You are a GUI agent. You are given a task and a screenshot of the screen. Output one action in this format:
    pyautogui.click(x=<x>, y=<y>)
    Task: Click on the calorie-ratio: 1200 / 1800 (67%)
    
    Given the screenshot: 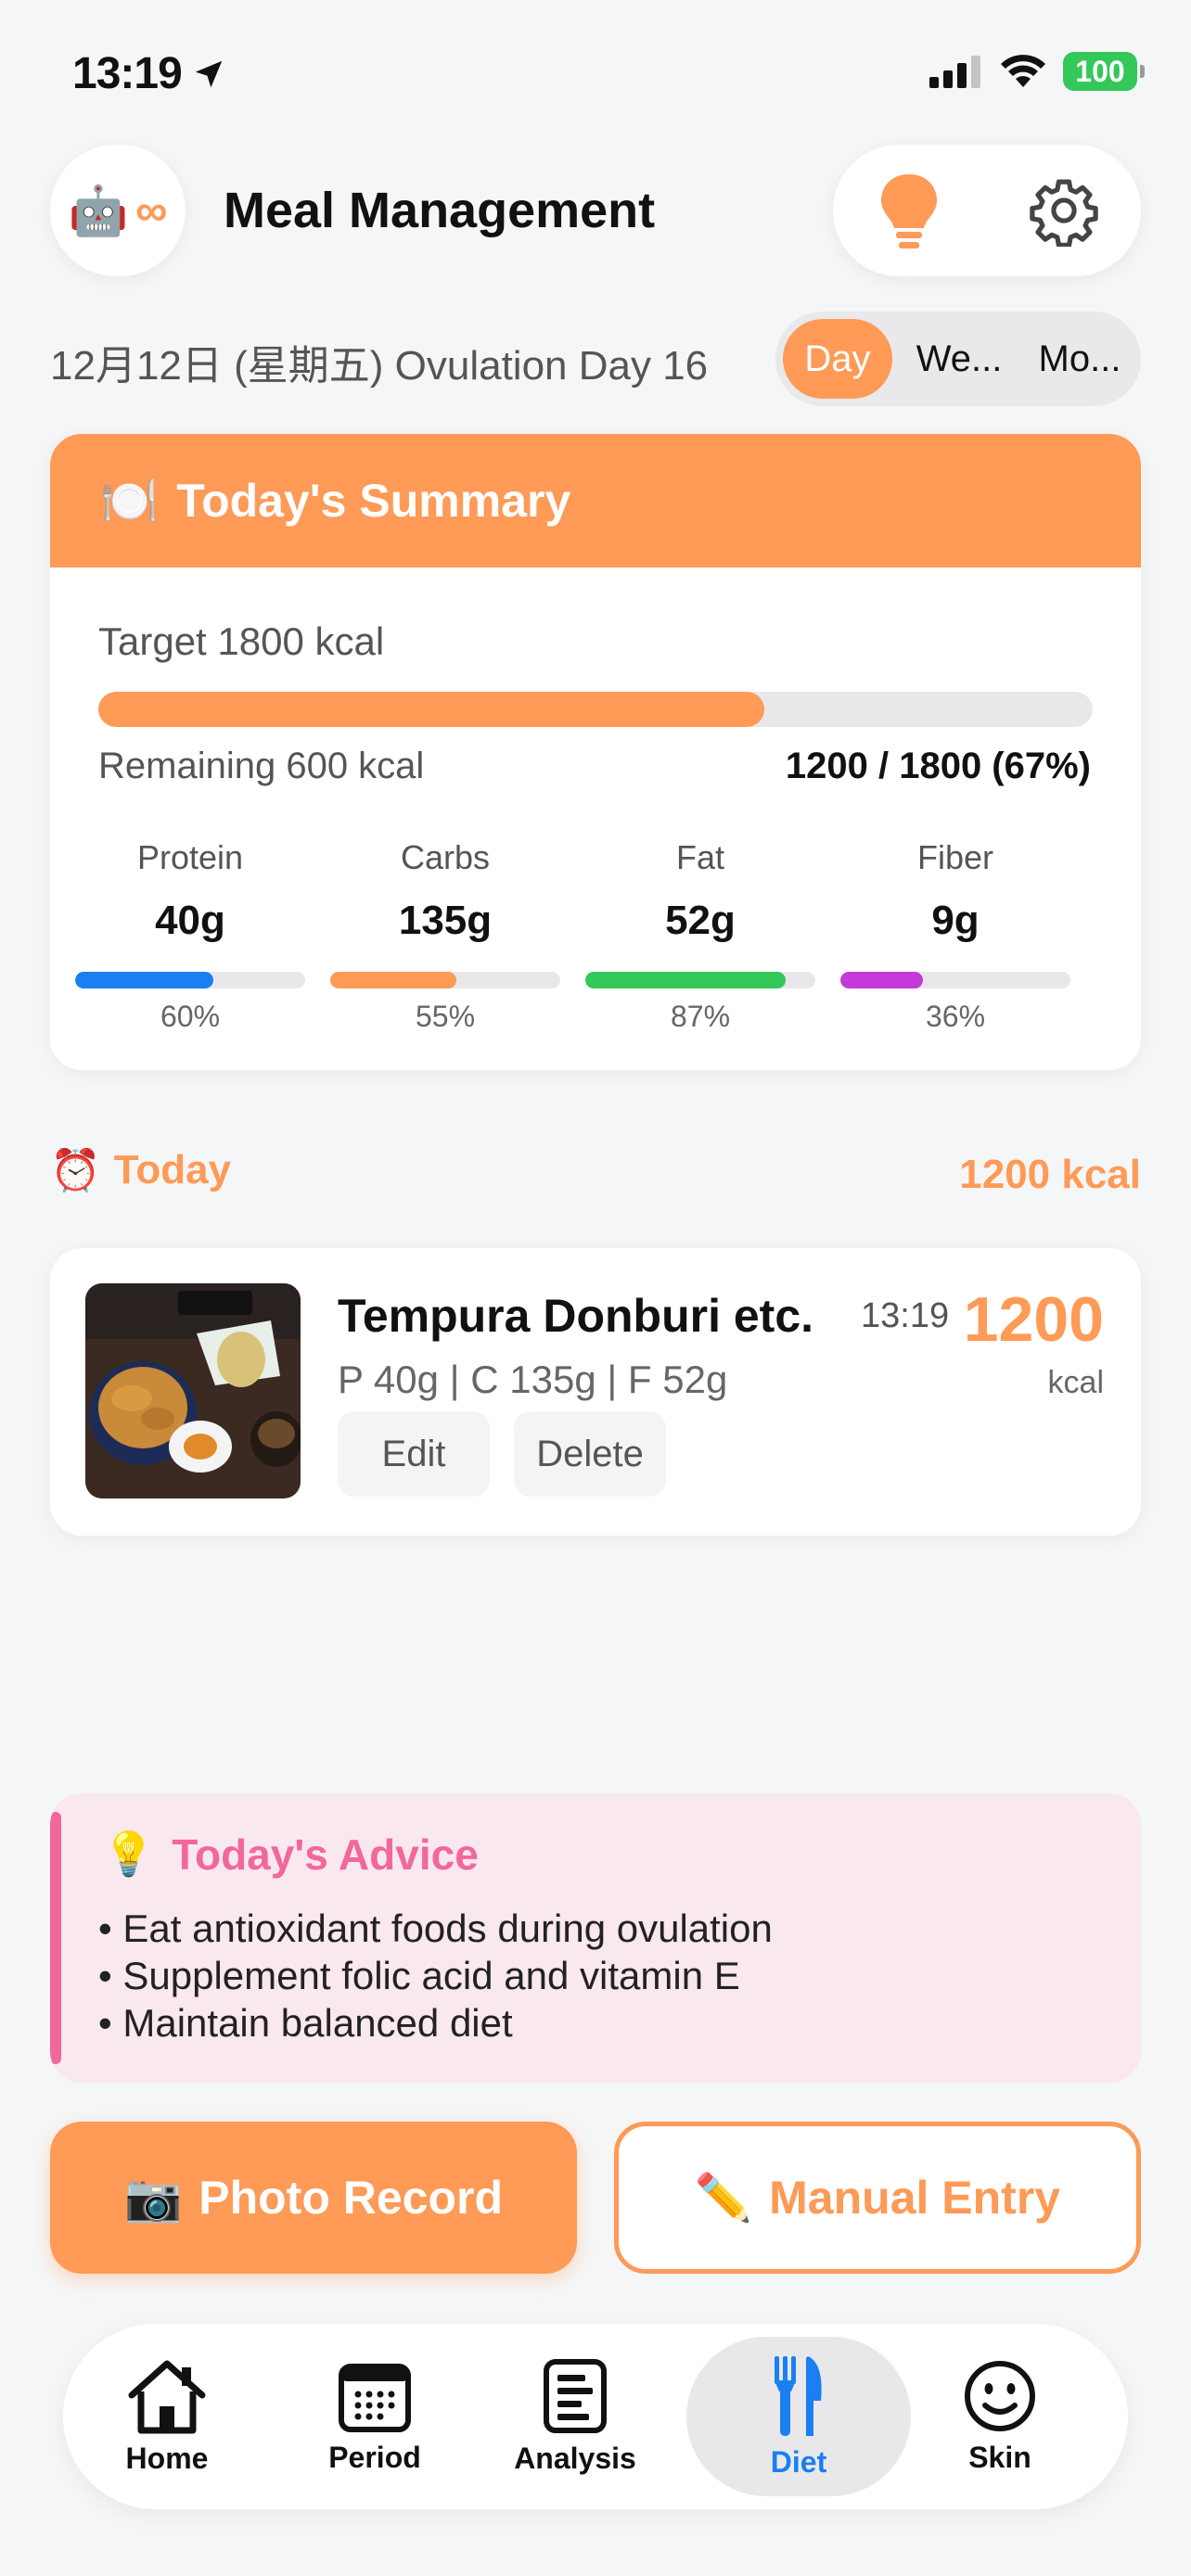 What is the action you would take?
    pyautogui.click(x=938, y=766)
    